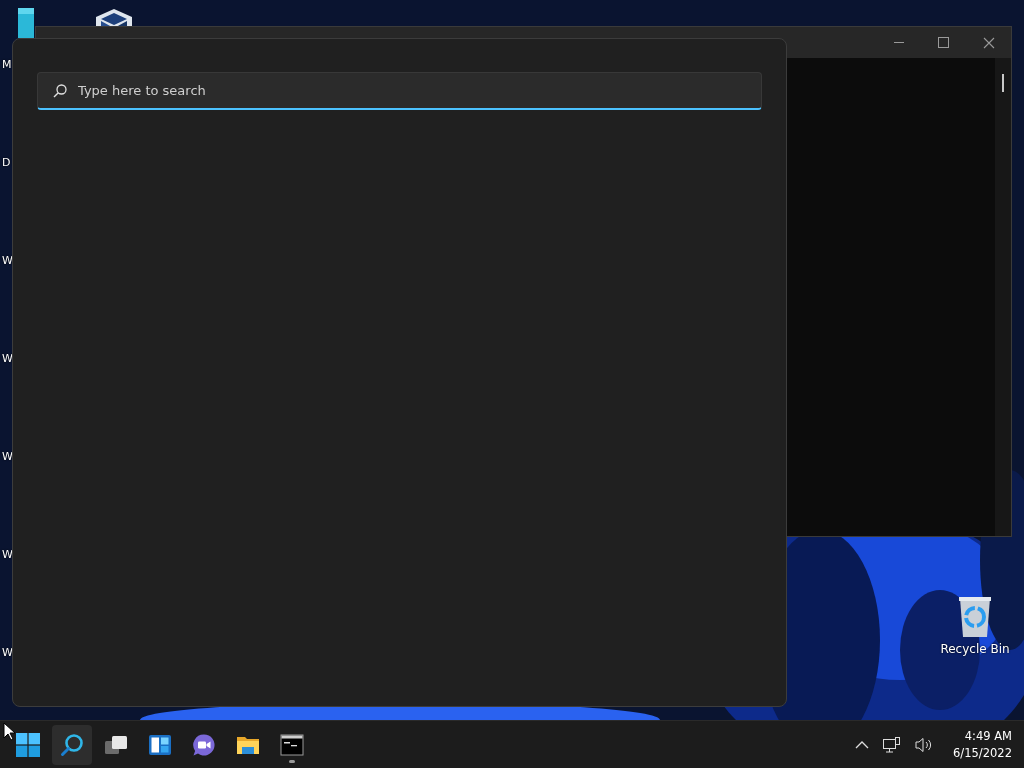 This screenshot has height=768, width=1024. I want to click on windows-logo-icon, so click(28, 744).